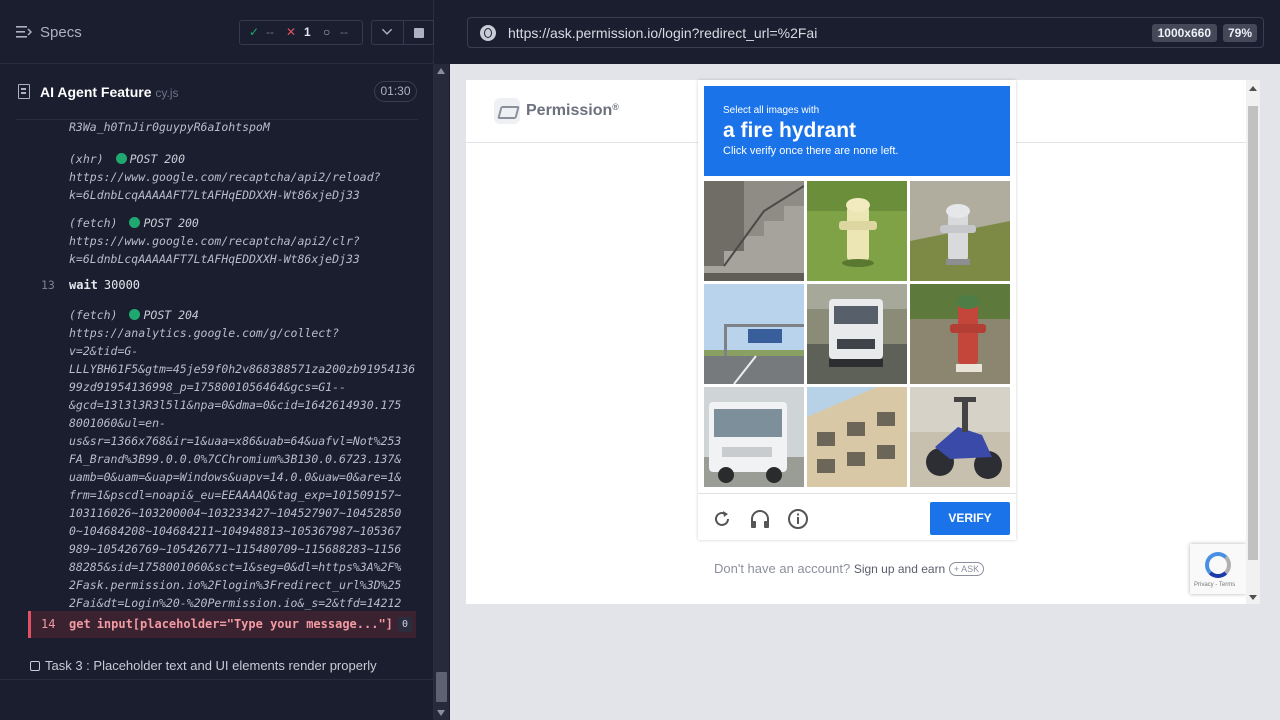 The height and width of the screenshot is (720, 1280). I want to click on site-logo: Permission®, so click(572, 111).